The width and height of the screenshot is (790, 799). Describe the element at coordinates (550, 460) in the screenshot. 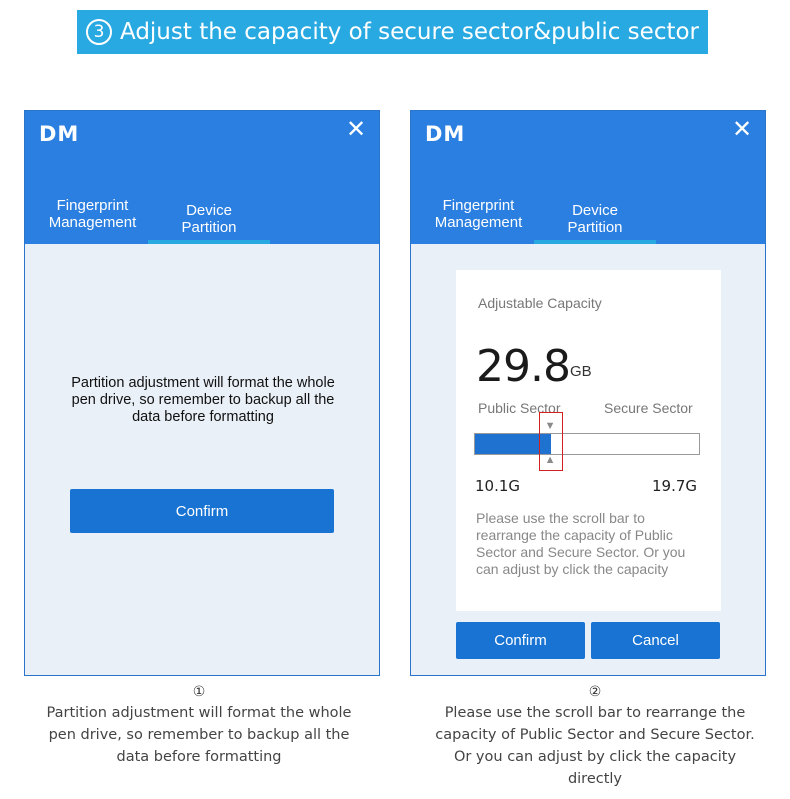

I see `triangle-up-icon: ▲` at that location.